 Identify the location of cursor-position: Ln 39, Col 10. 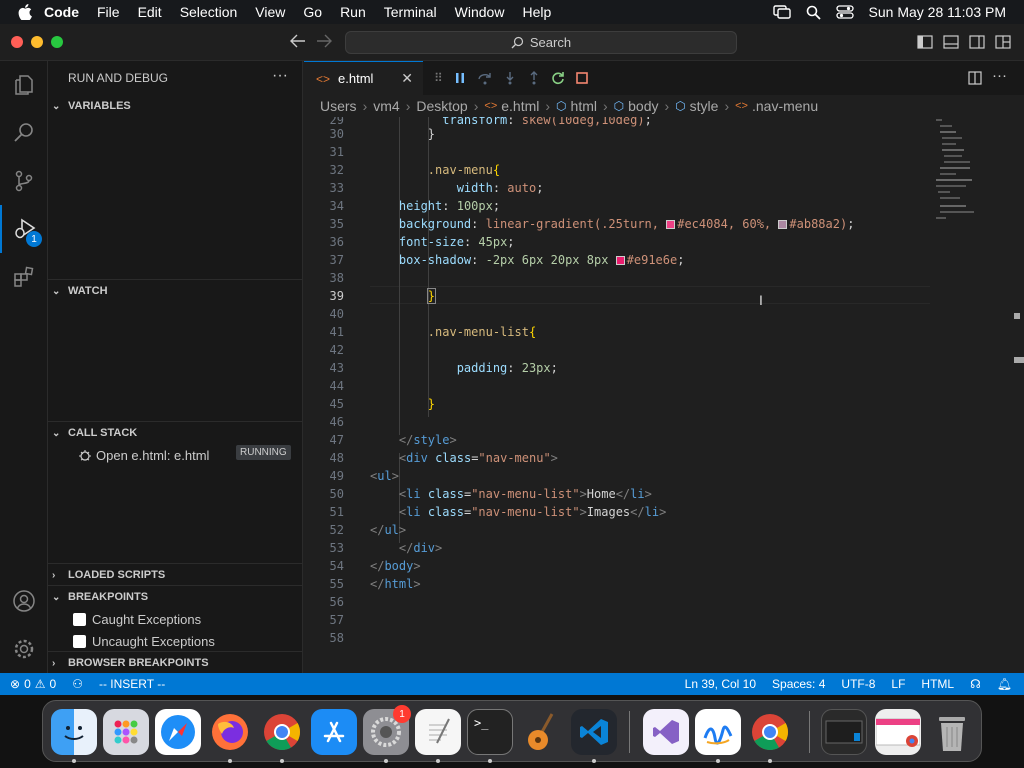
(720, 684).